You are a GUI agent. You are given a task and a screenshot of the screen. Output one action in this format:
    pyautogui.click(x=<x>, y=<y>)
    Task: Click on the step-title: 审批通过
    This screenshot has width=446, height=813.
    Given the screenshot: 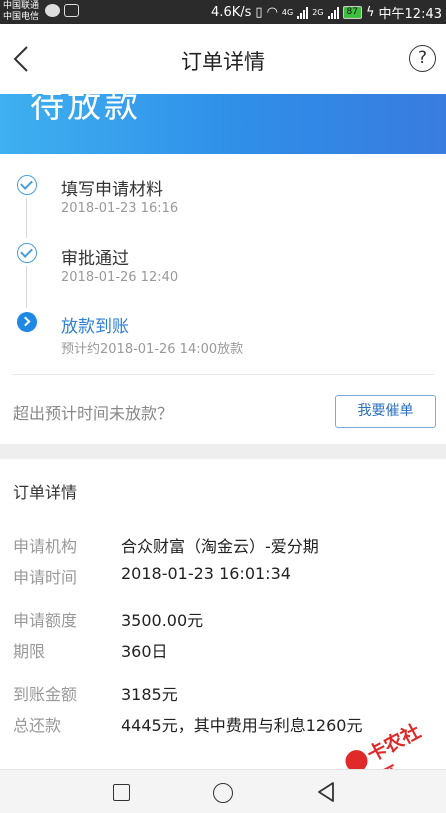 What is the action you would take?
    pyautogui.click(x=95, y=259)
    